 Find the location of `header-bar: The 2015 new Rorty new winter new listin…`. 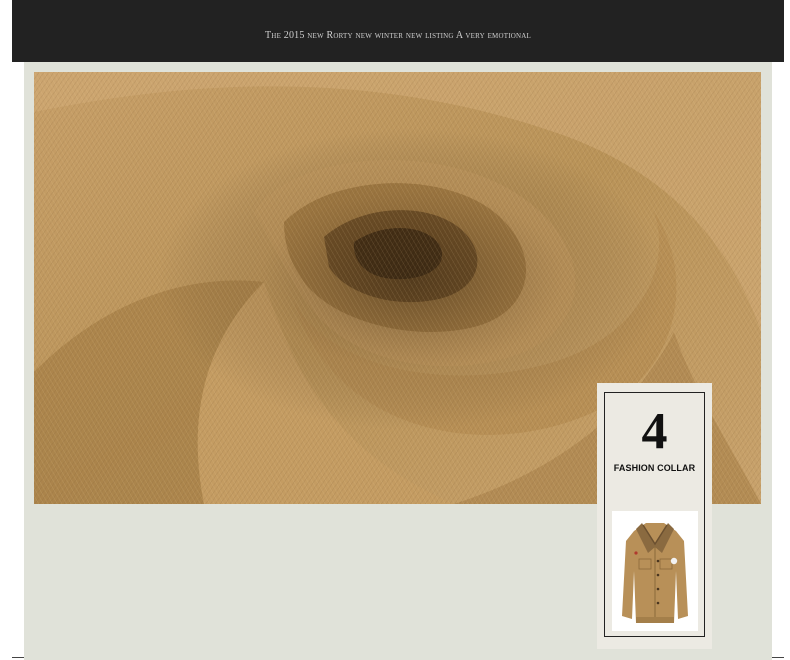

header-bar: The 2015 new Rorty new winter new listin… is located at coordinates (398, 31).